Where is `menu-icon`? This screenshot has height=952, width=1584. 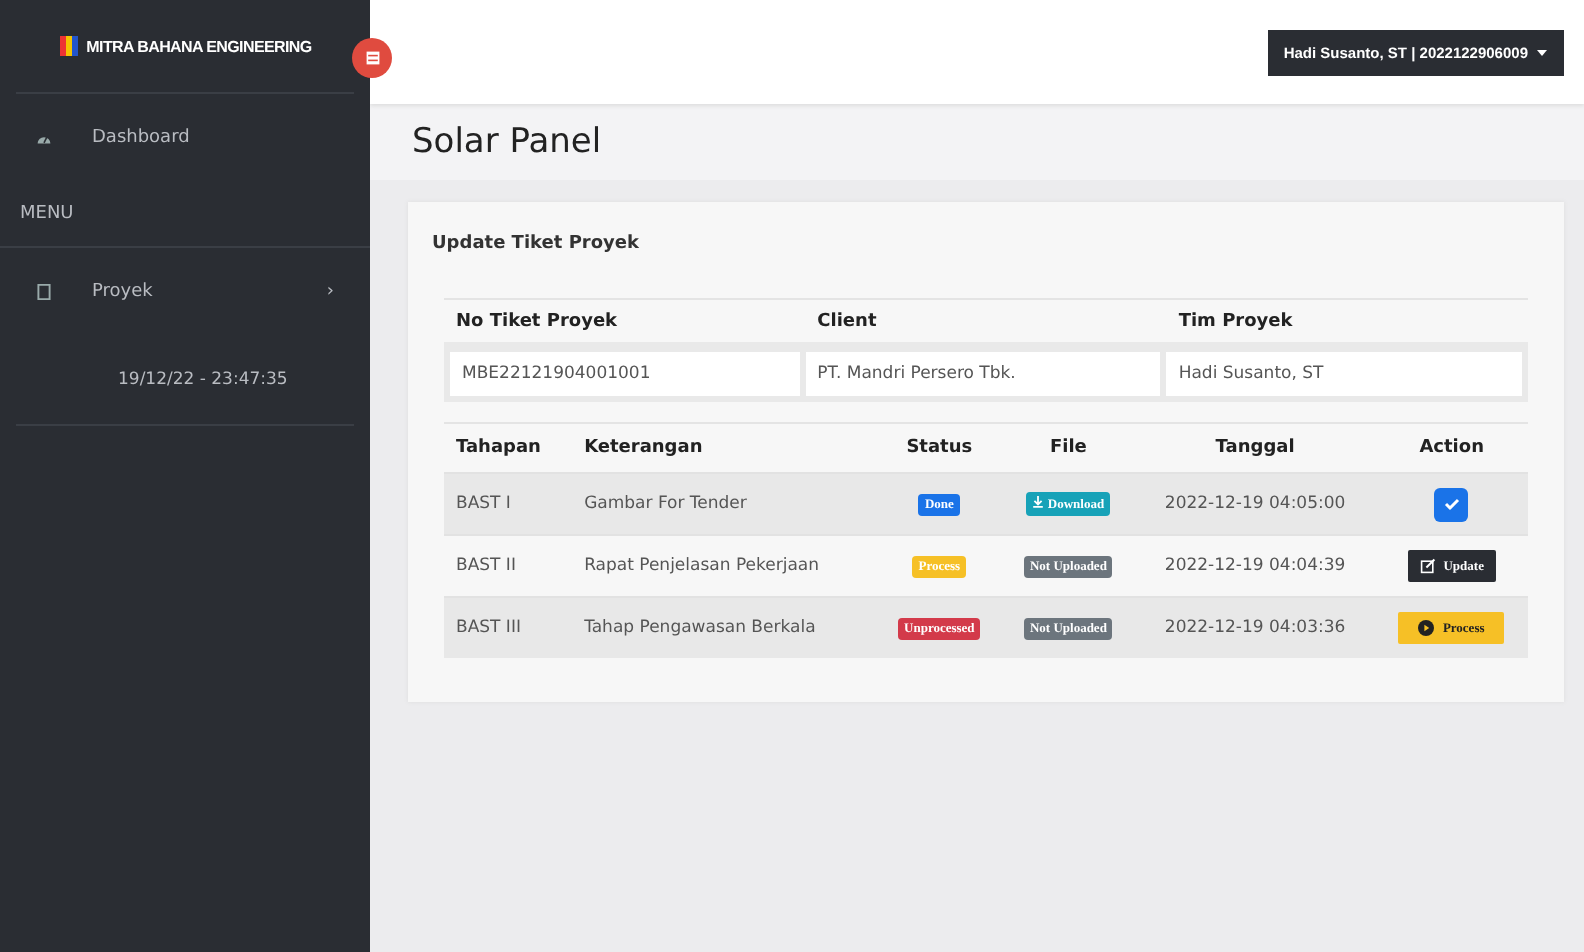 menu-icon is located at coordinates (372, 58).